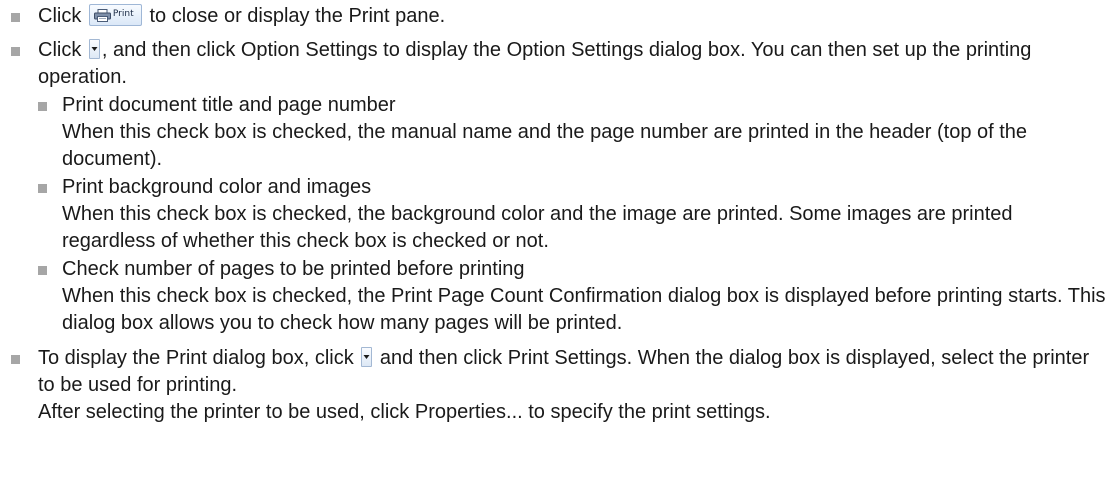 This screenshot has width=1116, height=481. What do you see at coordinates (297, 16) in the screenshot?
I see `item-text-after: to close or display the Print pane.` at bounding box center [297, 16].